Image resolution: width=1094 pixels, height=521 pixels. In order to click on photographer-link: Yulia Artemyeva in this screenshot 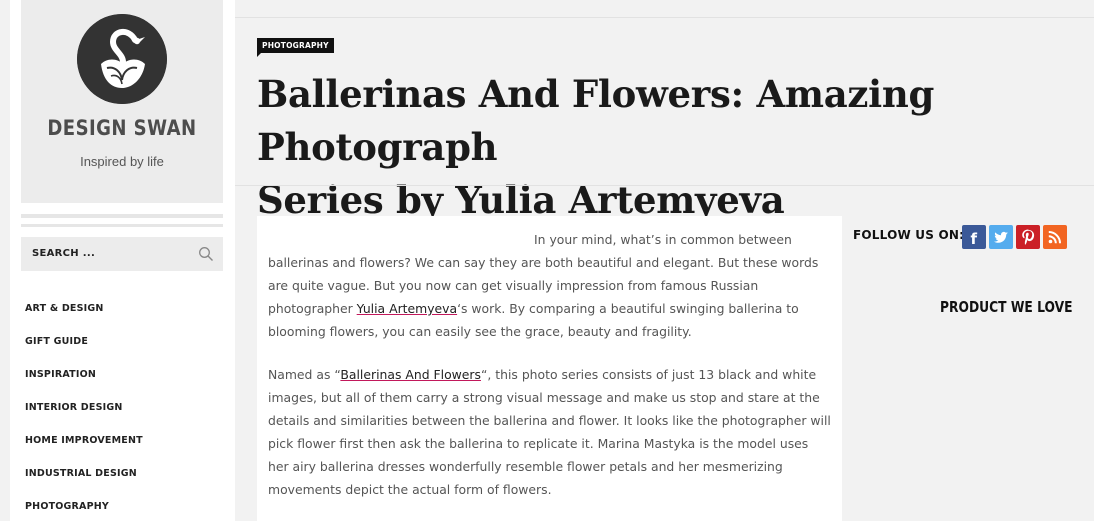, I will do `click(407, 308)`.